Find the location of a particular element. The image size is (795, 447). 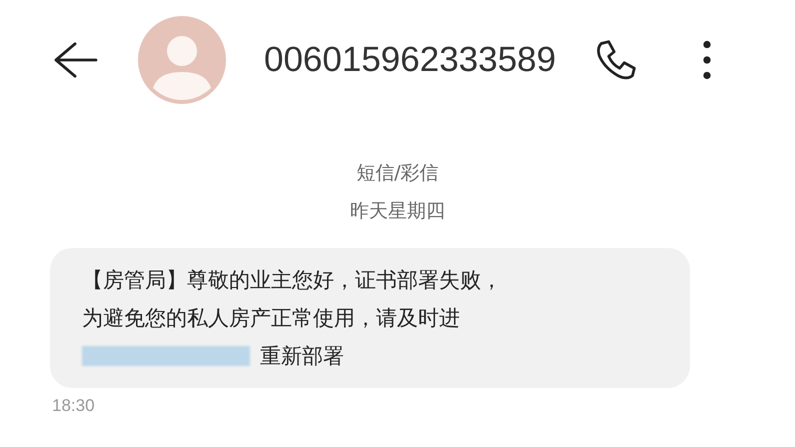

message-time: 18:30 is located at coordinates (74, 406).